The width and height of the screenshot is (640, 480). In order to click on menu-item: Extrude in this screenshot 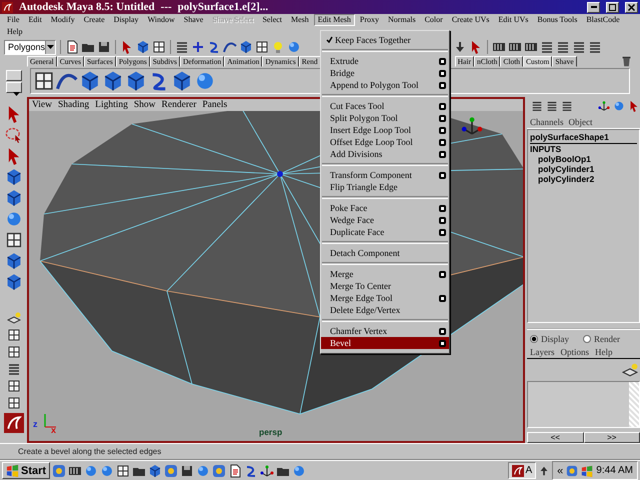, I will do `click(385, 61)`.